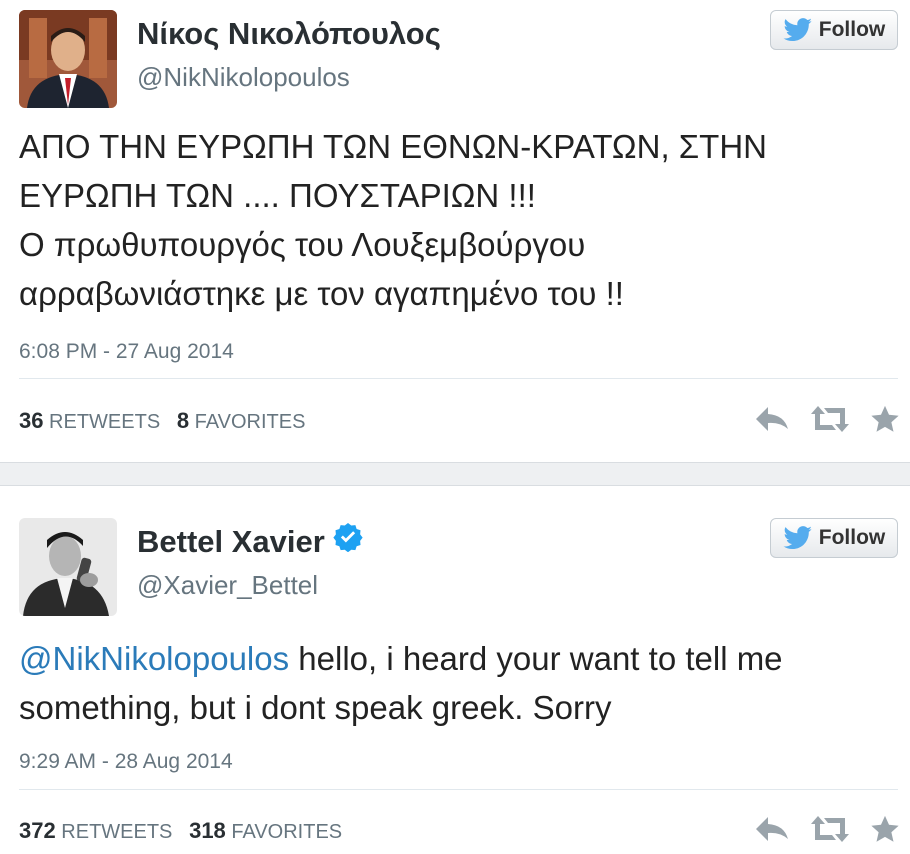  I want to click on favorites-stat: 8 FAVORITES, so click(241, 420).